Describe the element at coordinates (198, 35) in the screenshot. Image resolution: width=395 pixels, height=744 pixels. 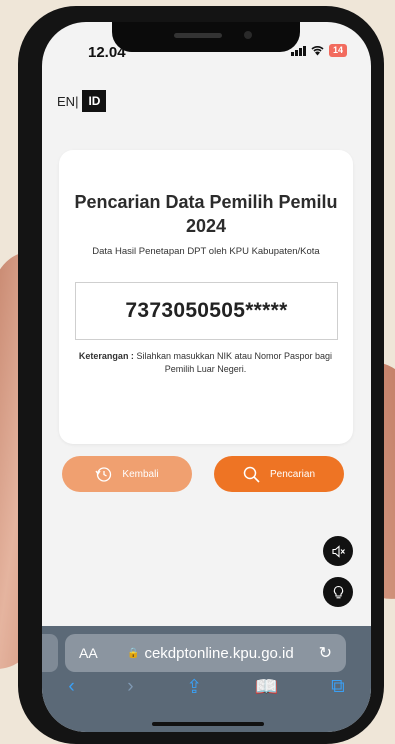
I see `speaker` at that location.